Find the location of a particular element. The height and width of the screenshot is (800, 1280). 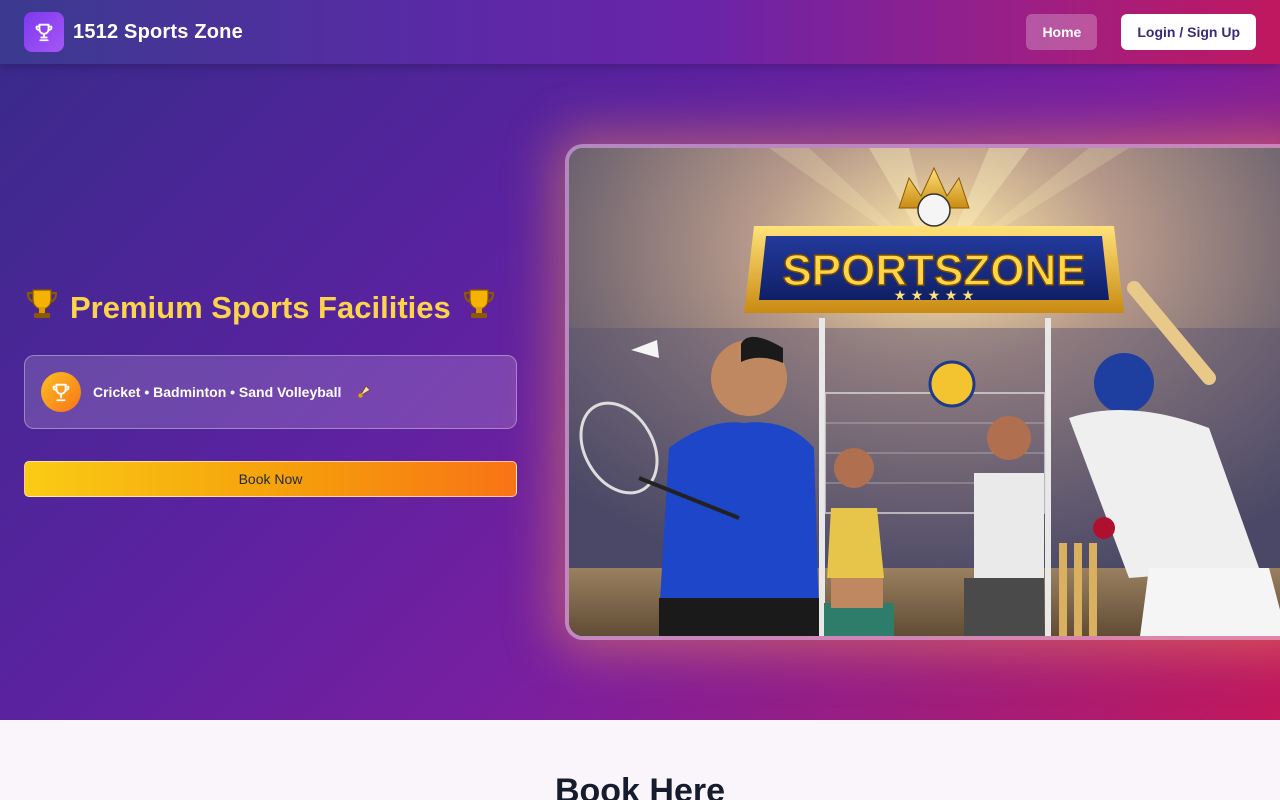

book-here-heading: Book Here is located at coordinates (640, 786).